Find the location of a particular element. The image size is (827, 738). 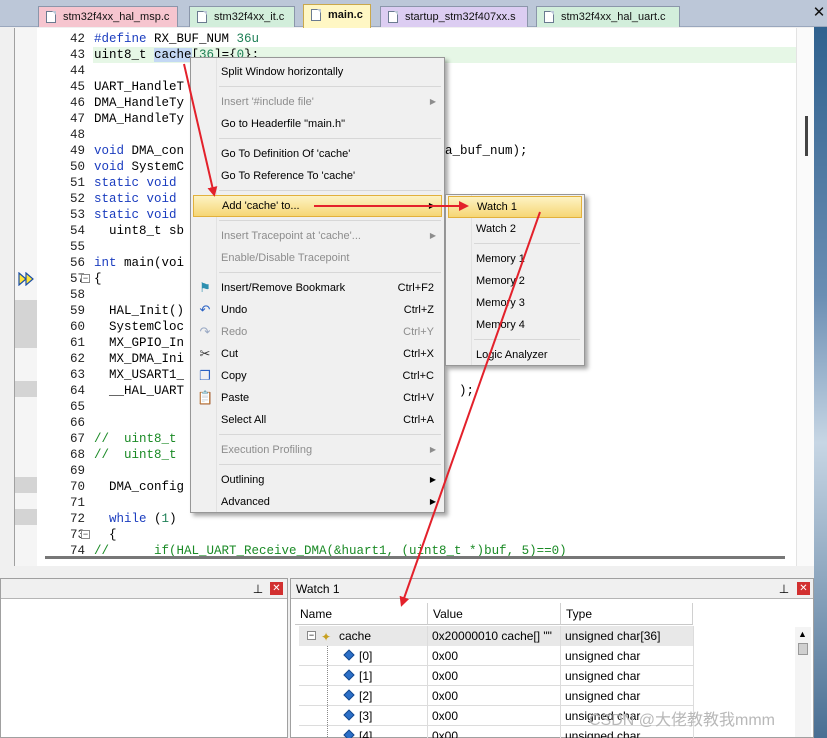

menu-item-cut: Cut Ctrl+X ✂ is located at coordinates (317, 354).